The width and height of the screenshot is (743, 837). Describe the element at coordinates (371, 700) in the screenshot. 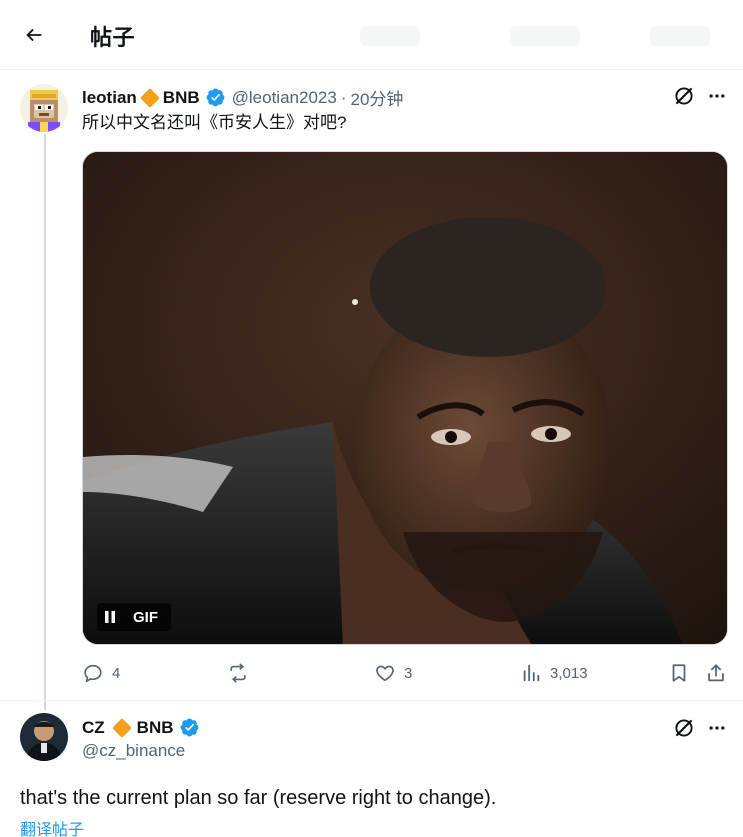

I see `divider` at that location.